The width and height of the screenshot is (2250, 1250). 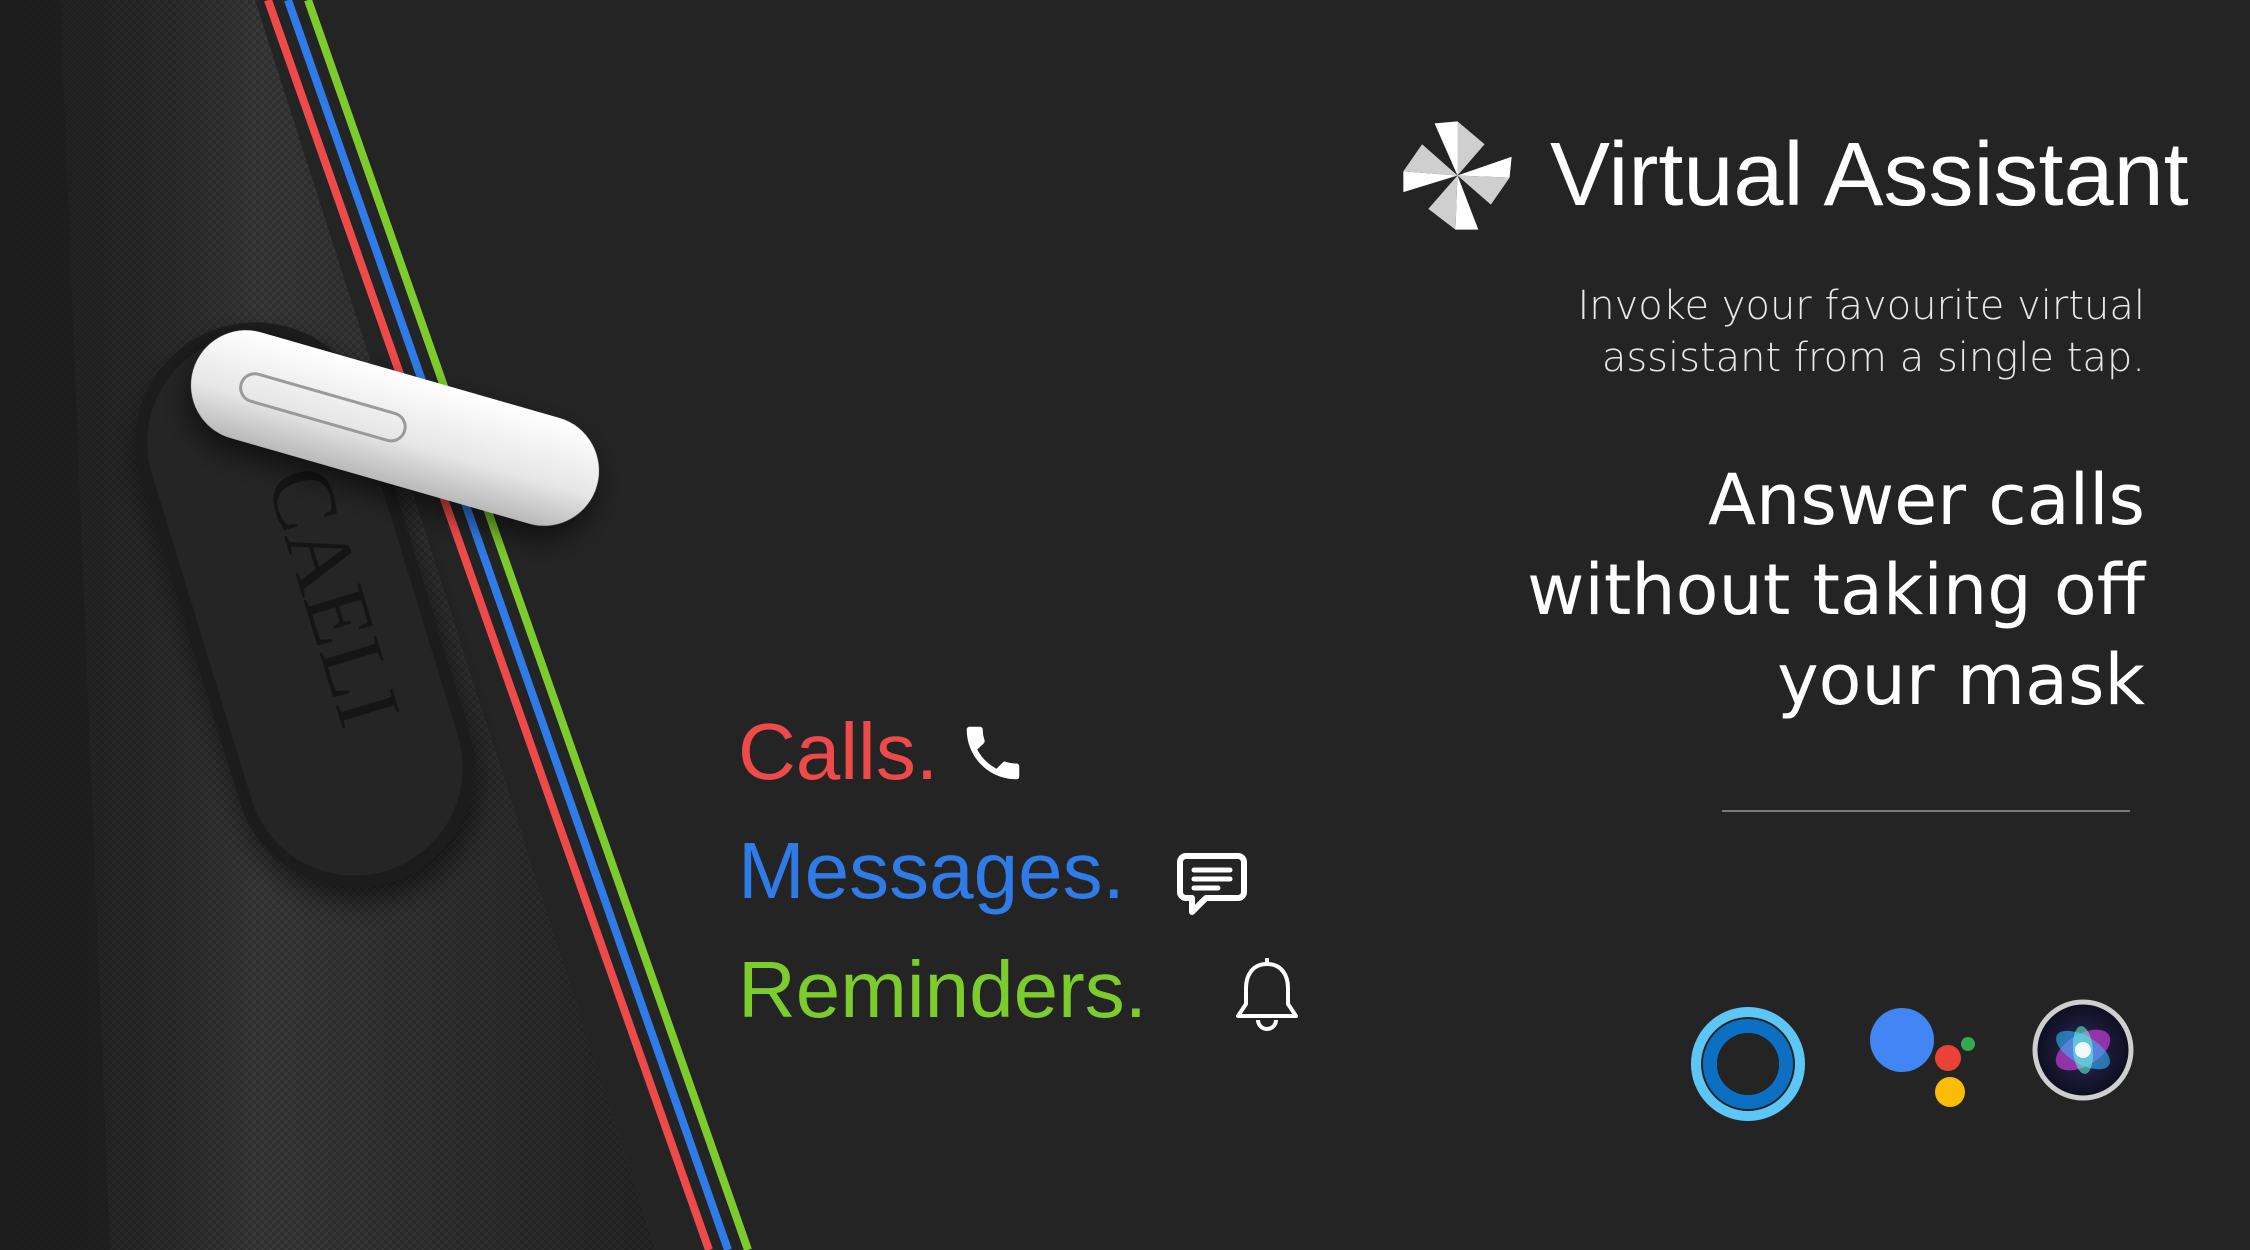 I want to click on message-icon, so click(x=1212, y=884).